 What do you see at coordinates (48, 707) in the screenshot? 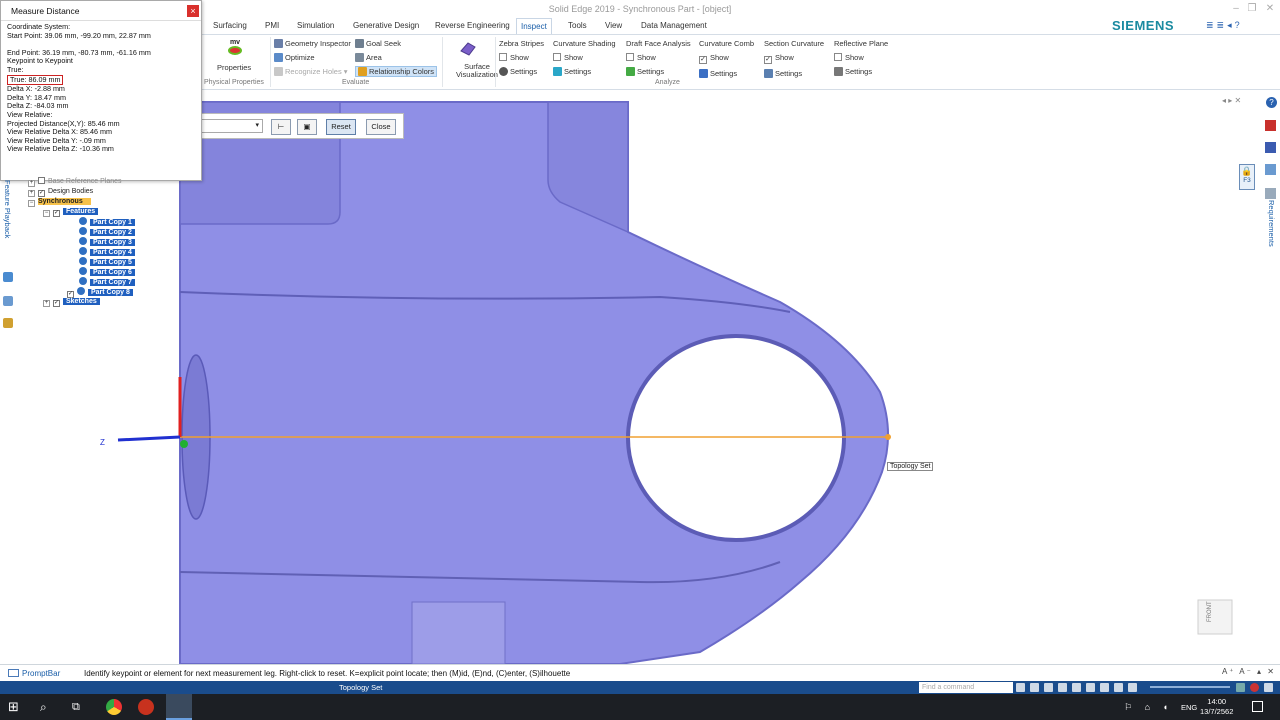
I see `search-icon: ⌕` at bounding box center [48, 707].